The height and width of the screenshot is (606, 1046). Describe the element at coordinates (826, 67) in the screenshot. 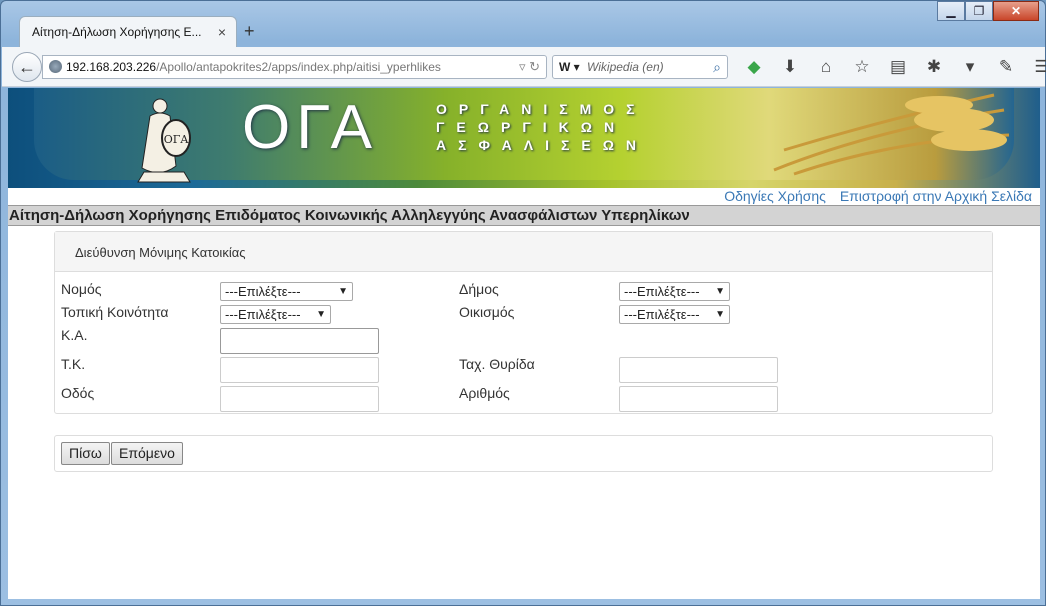

I see `home-icon: ⌂` at that location.